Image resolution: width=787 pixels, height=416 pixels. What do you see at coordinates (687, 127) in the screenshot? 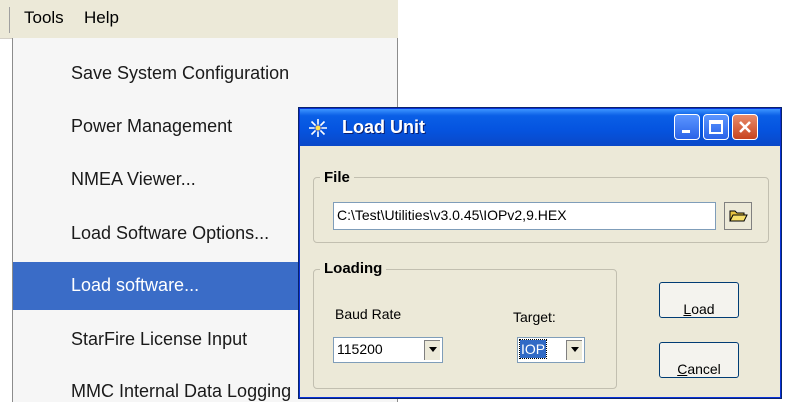
I see `minimize-button` at bounding box center [687, 127].